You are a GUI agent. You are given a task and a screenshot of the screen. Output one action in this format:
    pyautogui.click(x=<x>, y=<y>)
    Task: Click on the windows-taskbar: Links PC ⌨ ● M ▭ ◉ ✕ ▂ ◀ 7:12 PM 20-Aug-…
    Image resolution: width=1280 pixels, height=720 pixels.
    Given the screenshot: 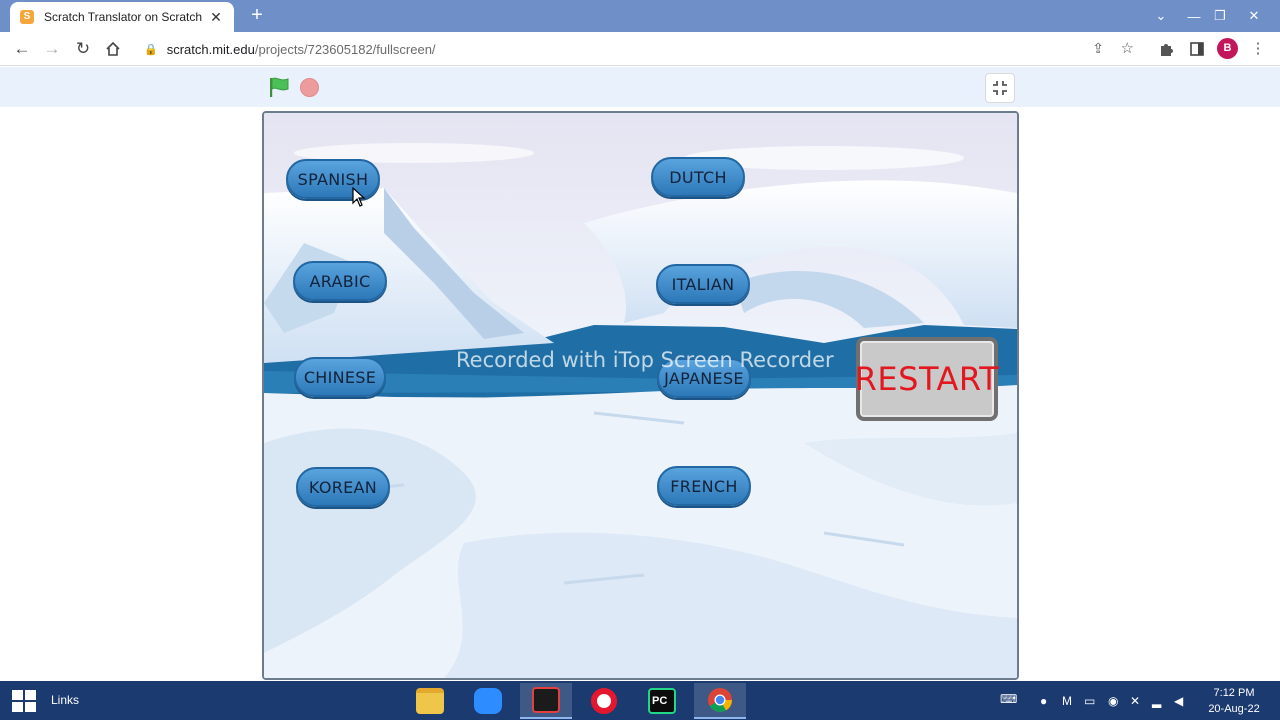 What is the action you would take?
    pyautogui.click(x=640, y=700)
    